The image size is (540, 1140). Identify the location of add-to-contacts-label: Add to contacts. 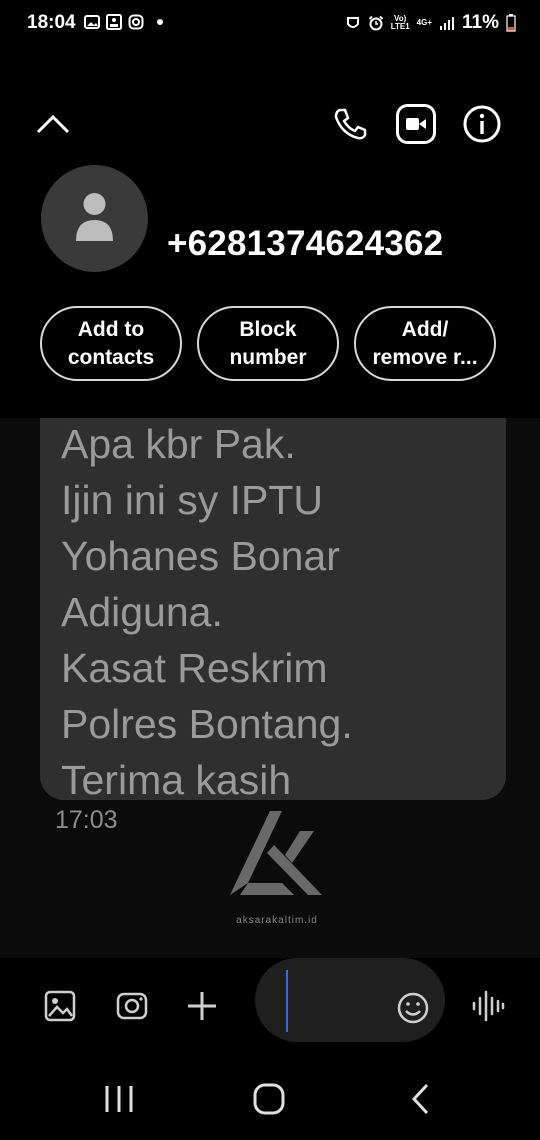
(111, 343).